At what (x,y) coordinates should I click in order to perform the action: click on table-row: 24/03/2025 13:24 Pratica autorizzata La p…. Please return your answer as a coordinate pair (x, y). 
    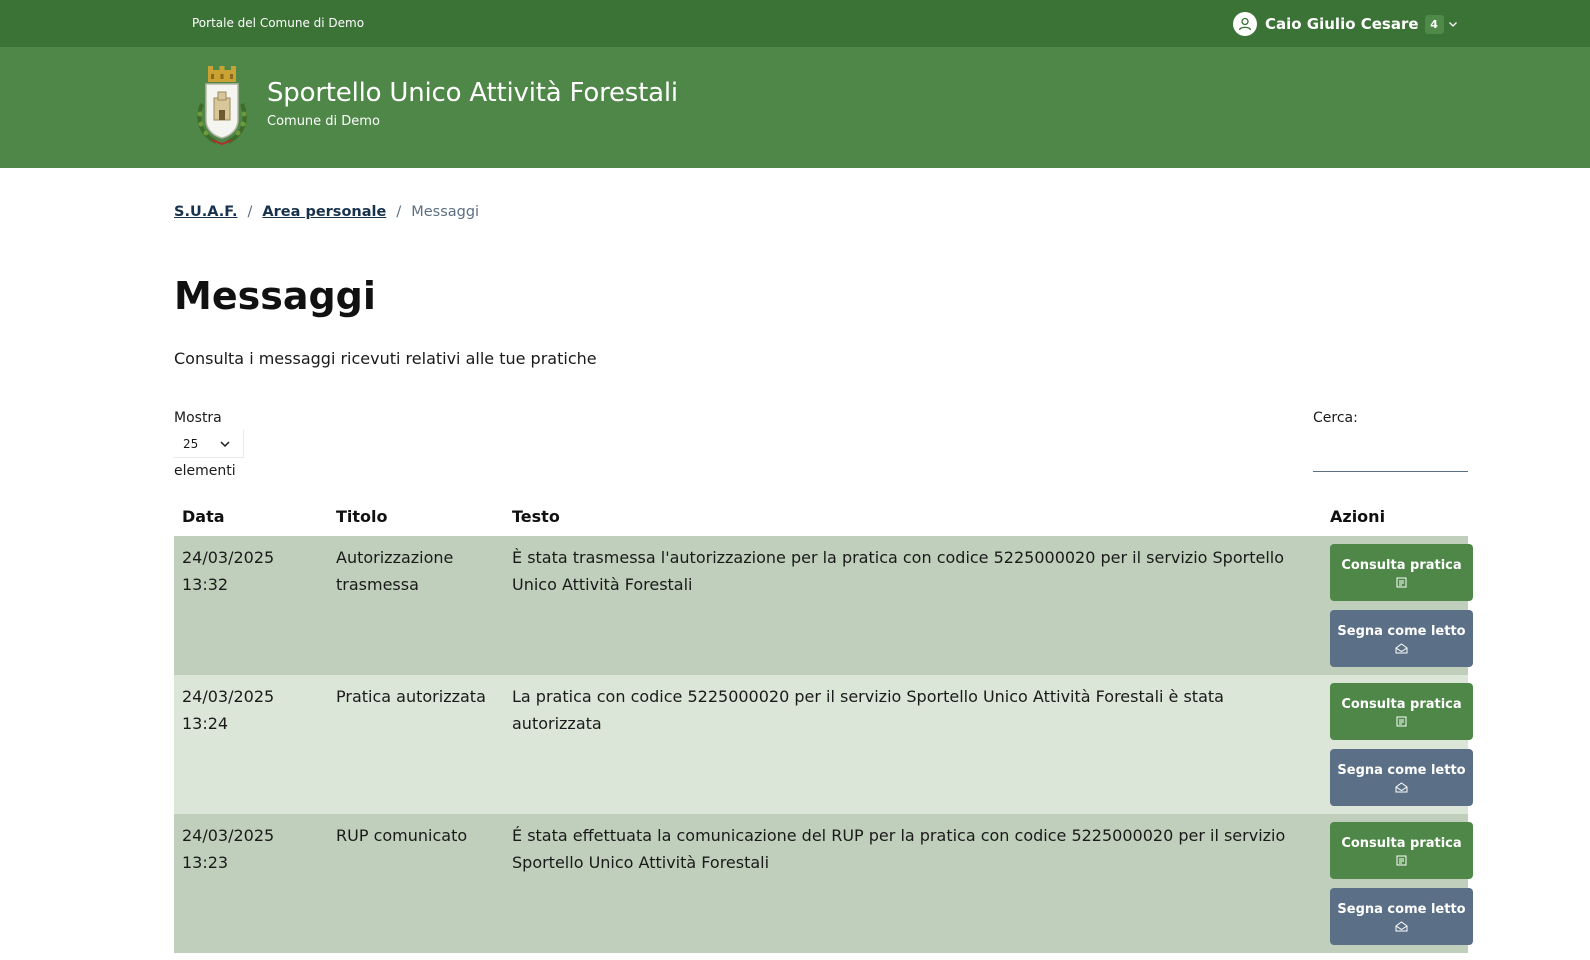
    Looking at the image, I should click on (823, 744).